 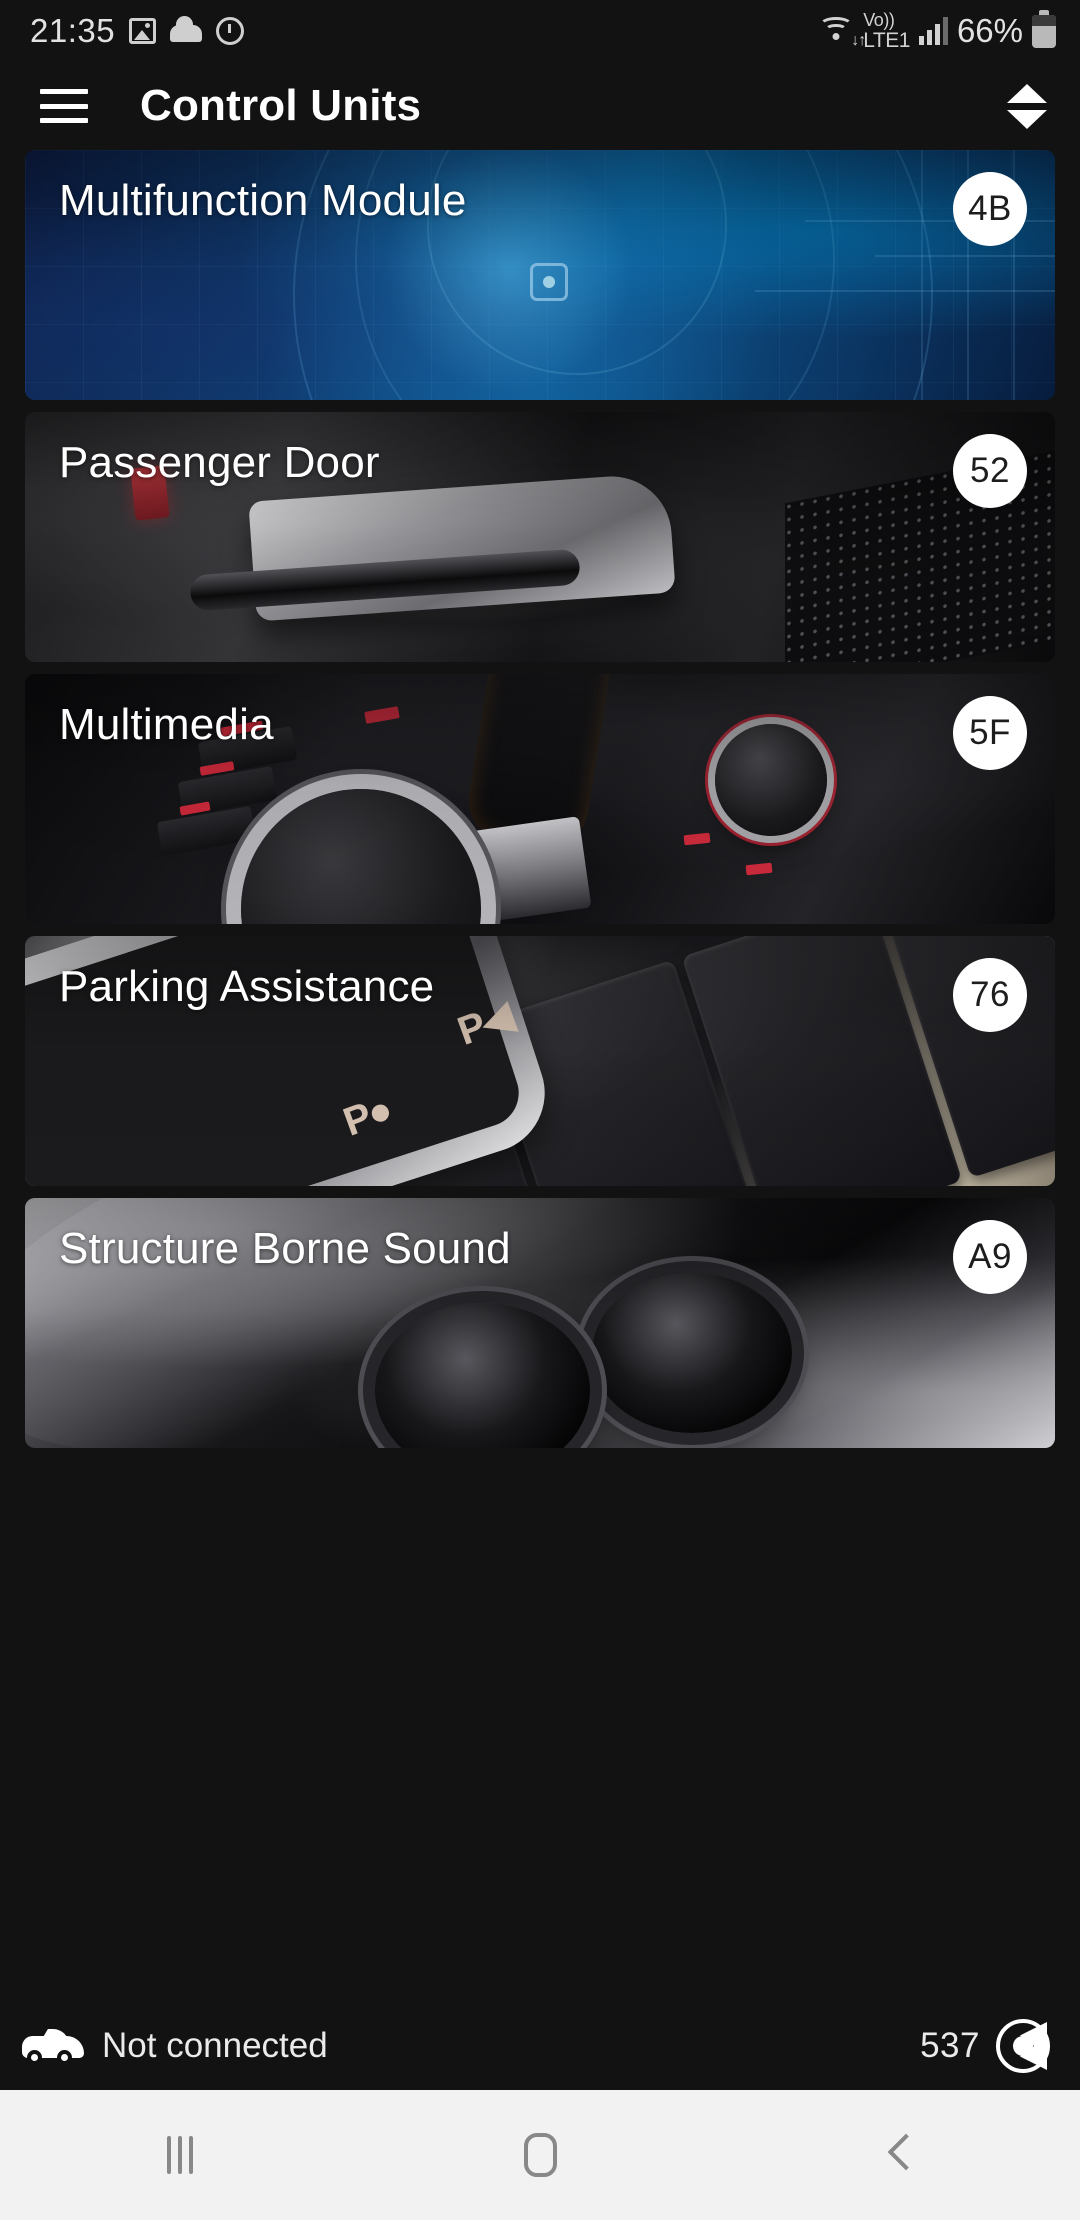 What do you see at coordinates (186, 28) in the screenshot?
I see `cloud-icon` at bounding box center [186, 28].